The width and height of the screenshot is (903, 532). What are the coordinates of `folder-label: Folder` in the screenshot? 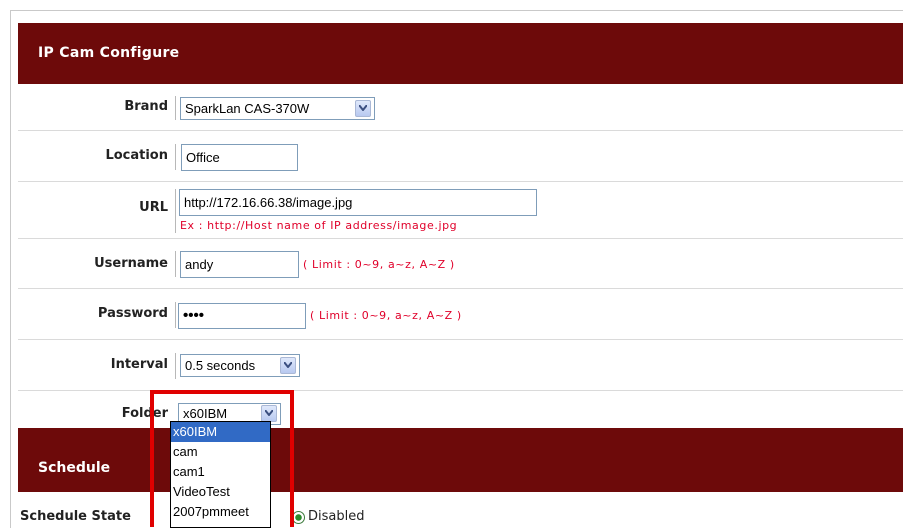 It's located at (144, 413).